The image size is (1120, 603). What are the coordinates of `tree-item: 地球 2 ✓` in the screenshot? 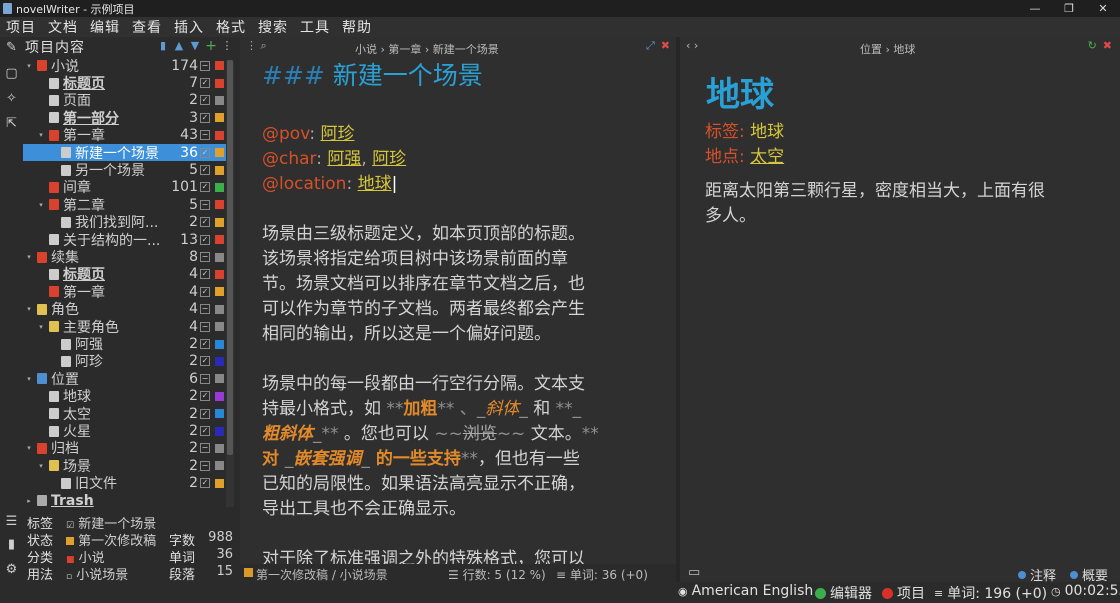 It's located at (124, 396).